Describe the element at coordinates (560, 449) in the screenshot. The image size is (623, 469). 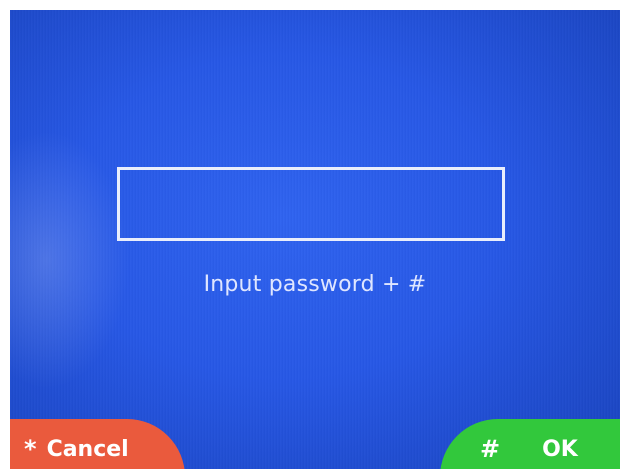
I see `ok-label: OK` at that location.